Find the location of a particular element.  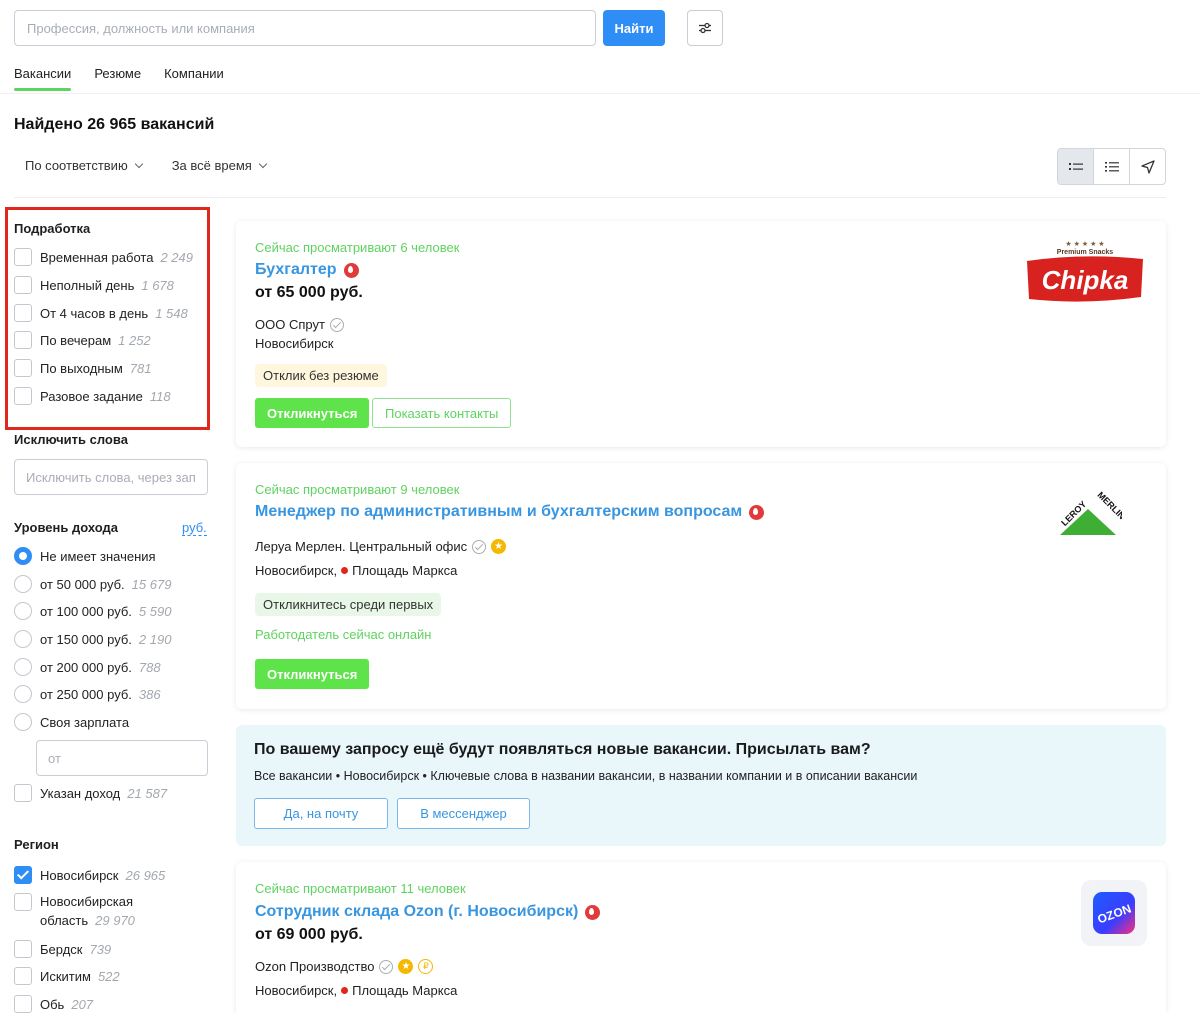

income-option: от 150 000 руб. 2 190 is located at coordinates (92, 639).